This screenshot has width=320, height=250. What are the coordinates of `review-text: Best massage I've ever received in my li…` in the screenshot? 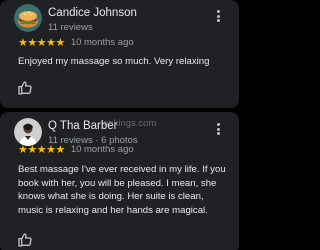 It's located at (122, 190).